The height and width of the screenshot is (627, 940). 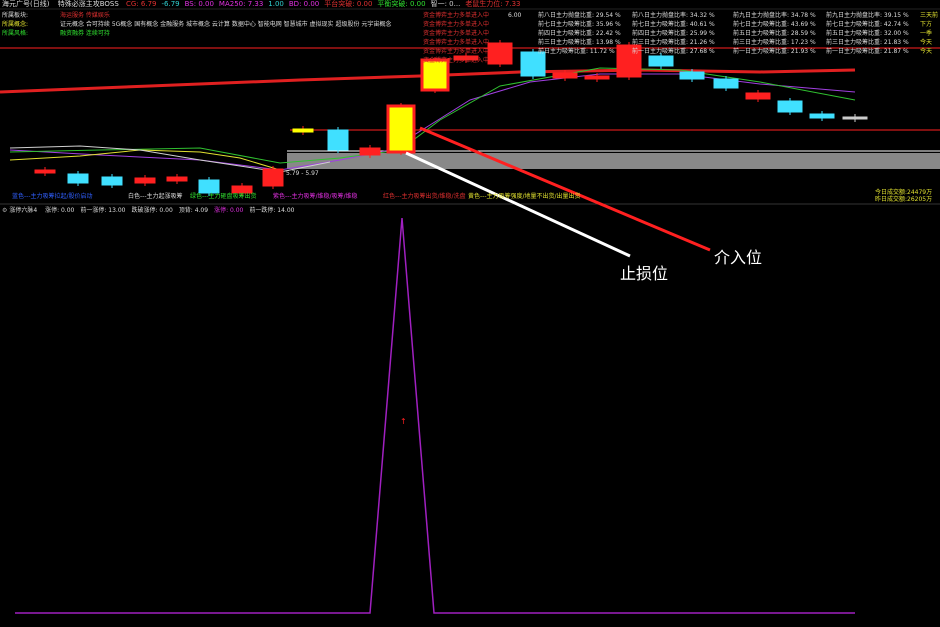 I want to click on price-mark-low: 5.79 - 5.97, so click(x=302, y=173).